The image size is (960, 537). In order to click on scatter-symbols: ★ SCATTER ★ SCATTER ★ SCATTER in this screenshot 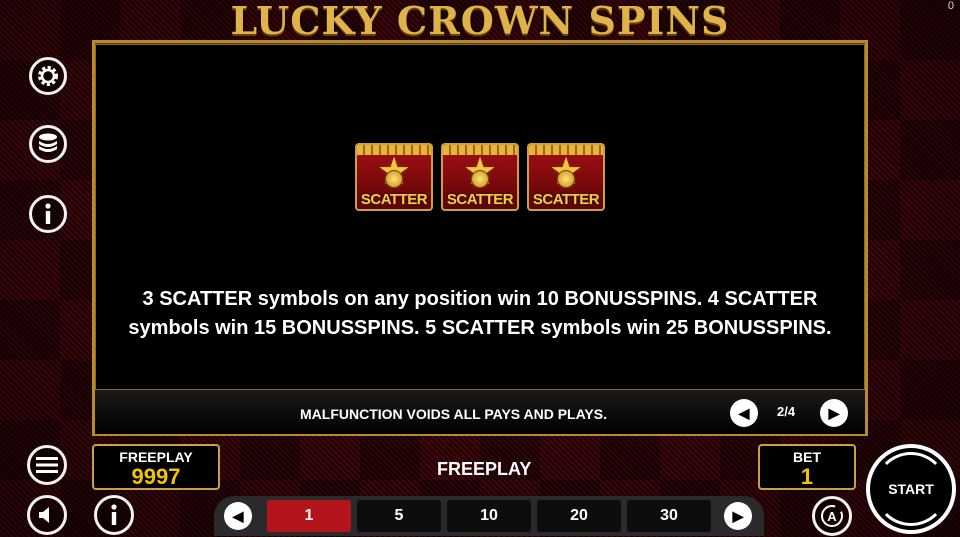, I will do `click(480, 177)`.